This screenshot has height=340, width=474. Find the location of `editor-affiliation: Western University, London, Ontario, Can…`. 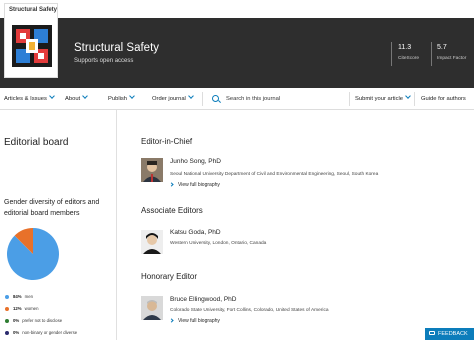

editor-affiliation: Western University, London, Ontario, Can… is located at coordinates (218, 243).